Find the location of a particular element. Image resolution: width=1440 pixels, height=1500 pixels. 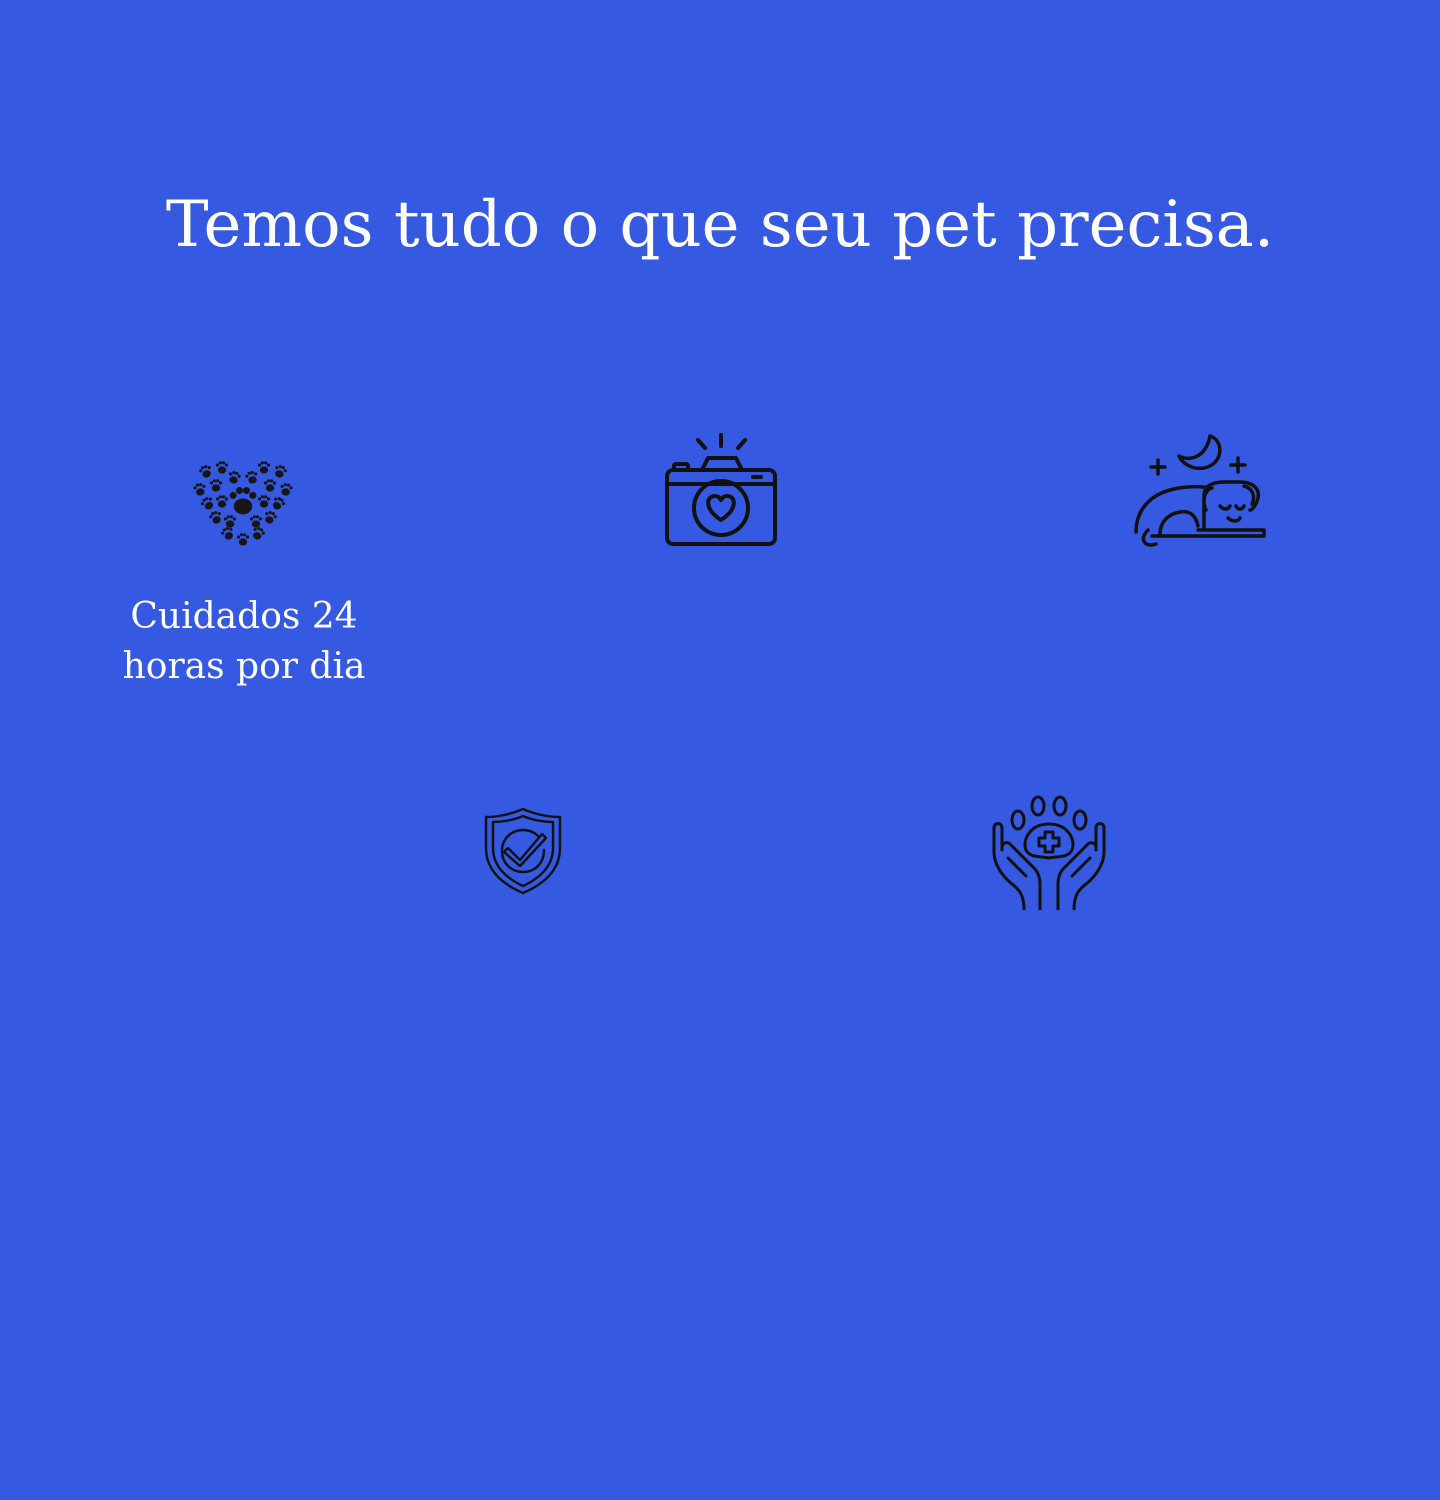

camera-heart-icon is located at coordinates (722, 490).